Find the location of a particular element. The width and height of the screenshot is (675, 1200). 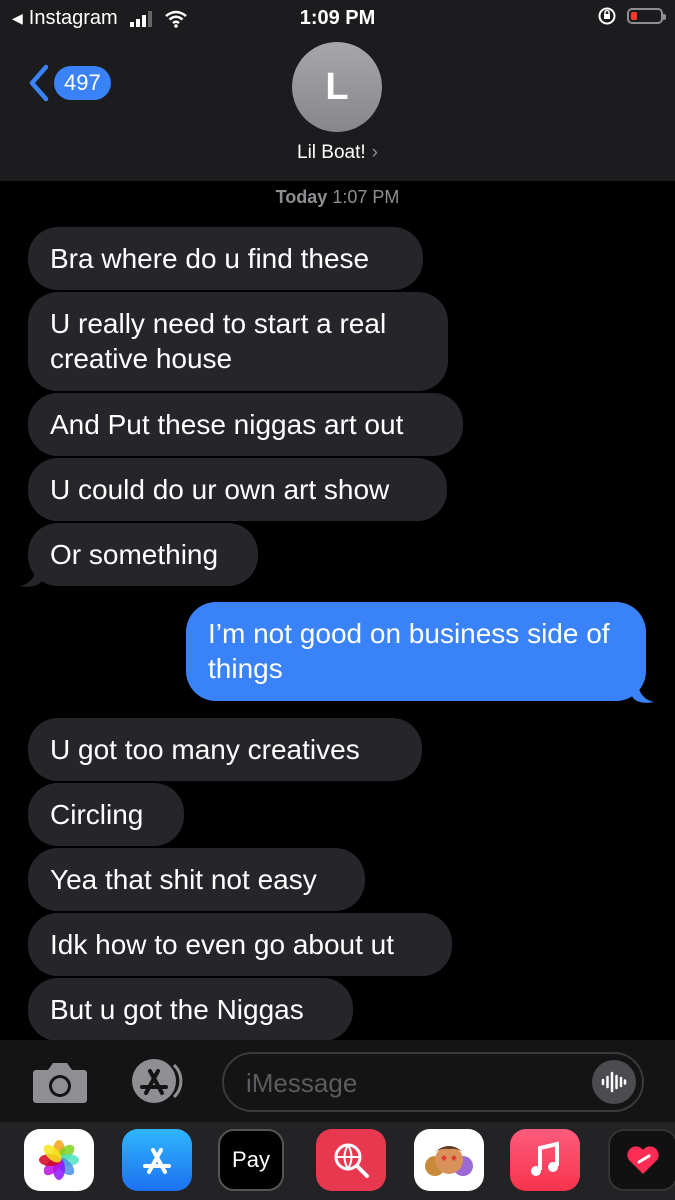

message-bubble-incoming: U could do ur own art show is located at coordinates (237, 489).